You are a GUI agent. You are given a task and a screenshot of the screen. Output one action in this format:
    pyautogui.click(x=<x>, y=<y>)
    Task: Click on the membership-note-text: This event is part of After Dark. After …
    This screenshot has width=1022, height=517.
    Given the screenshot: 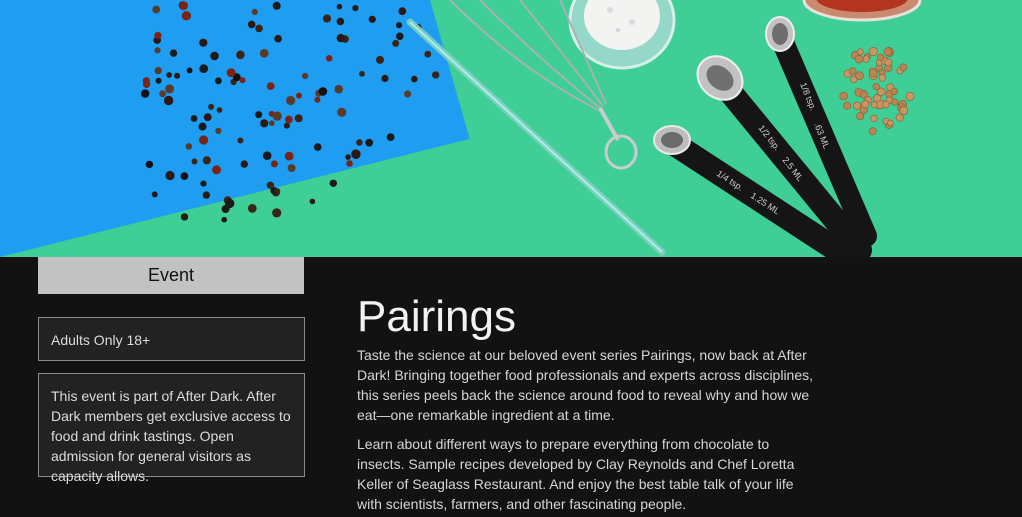 What is the action you would take?
    pyautogui.click(x=171, y=436)
    